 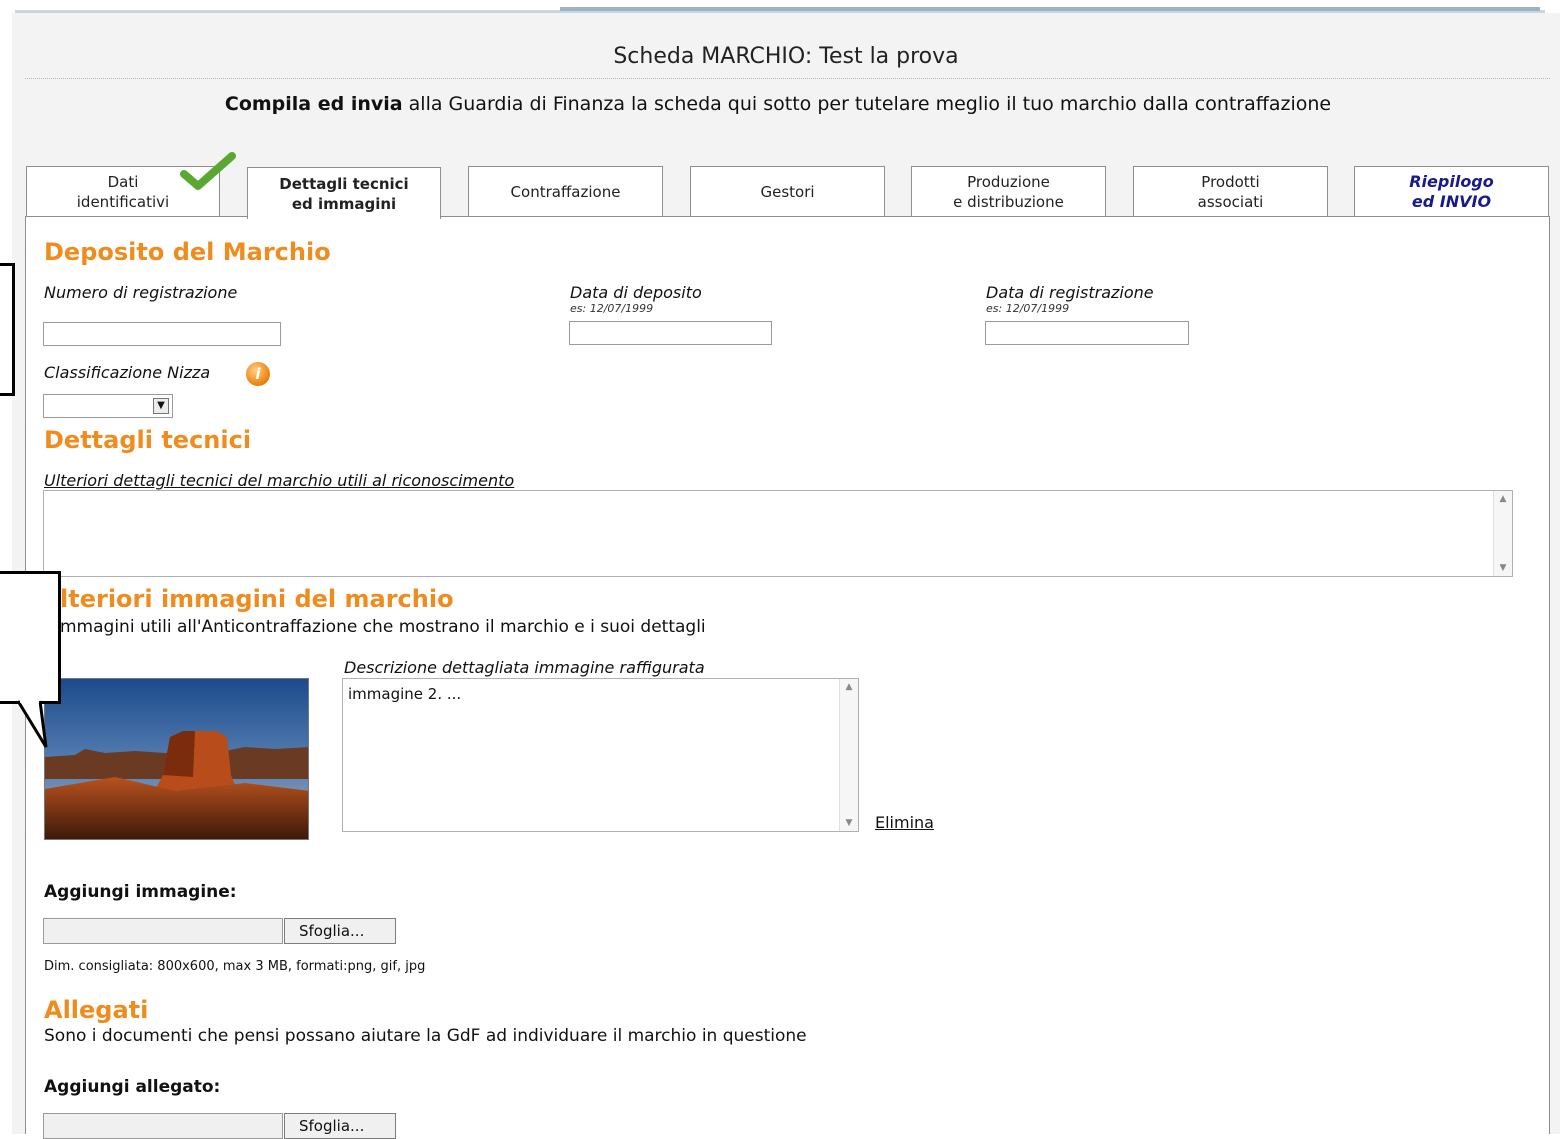 I want to click on title-divider, so click(x=787, y=78).